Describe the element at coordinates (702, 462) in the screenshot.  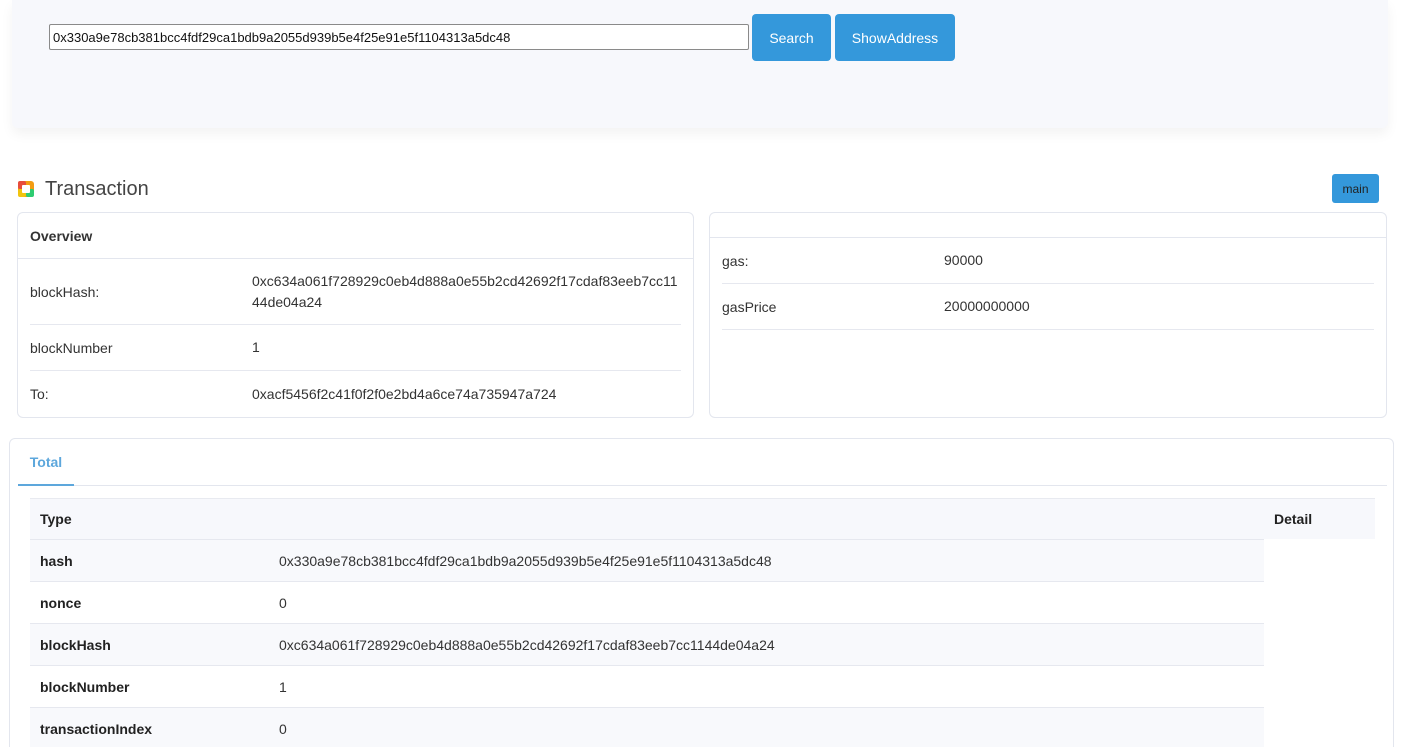
I see `tab-bar: Total` at that location.